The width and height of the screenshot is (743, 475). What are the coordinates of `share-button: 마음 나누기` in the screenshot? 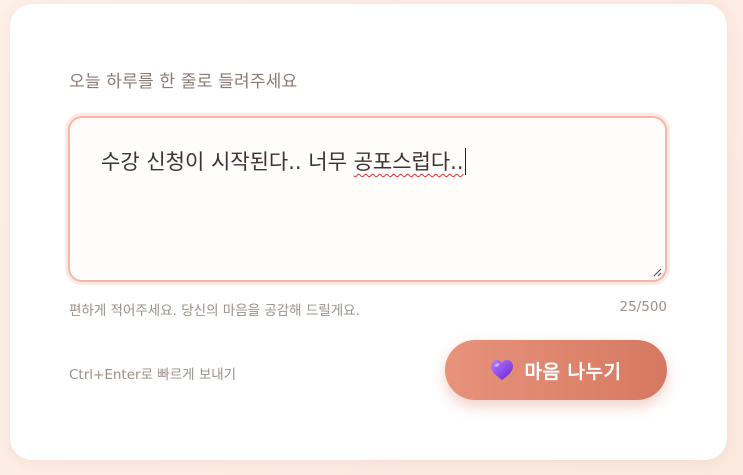 It's located at (556, 370).